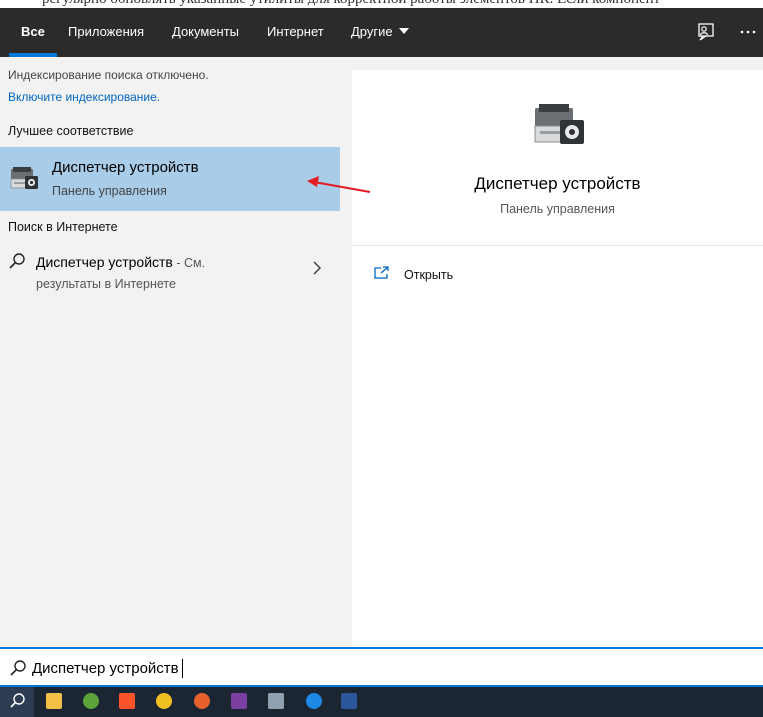  Describe the element at coordinates (170, 179) in the screenshot. I see `best-match-item: Диспетчер устройств Панель управления` at that location.